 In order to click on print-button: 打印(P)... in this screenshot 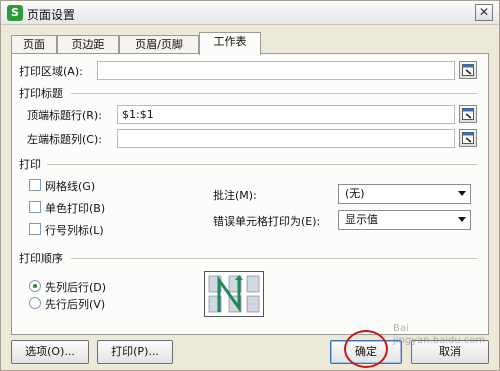, I will do `click(135, 352)`.